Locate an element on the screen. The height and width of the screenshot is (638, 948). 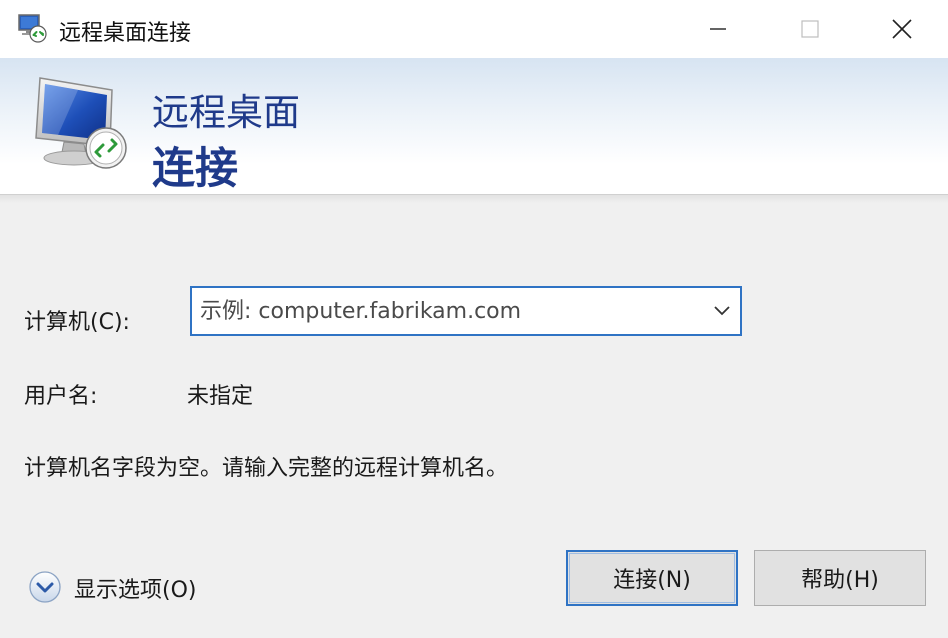
connect-button: 连接(N) is located at coordinates (652, 578).